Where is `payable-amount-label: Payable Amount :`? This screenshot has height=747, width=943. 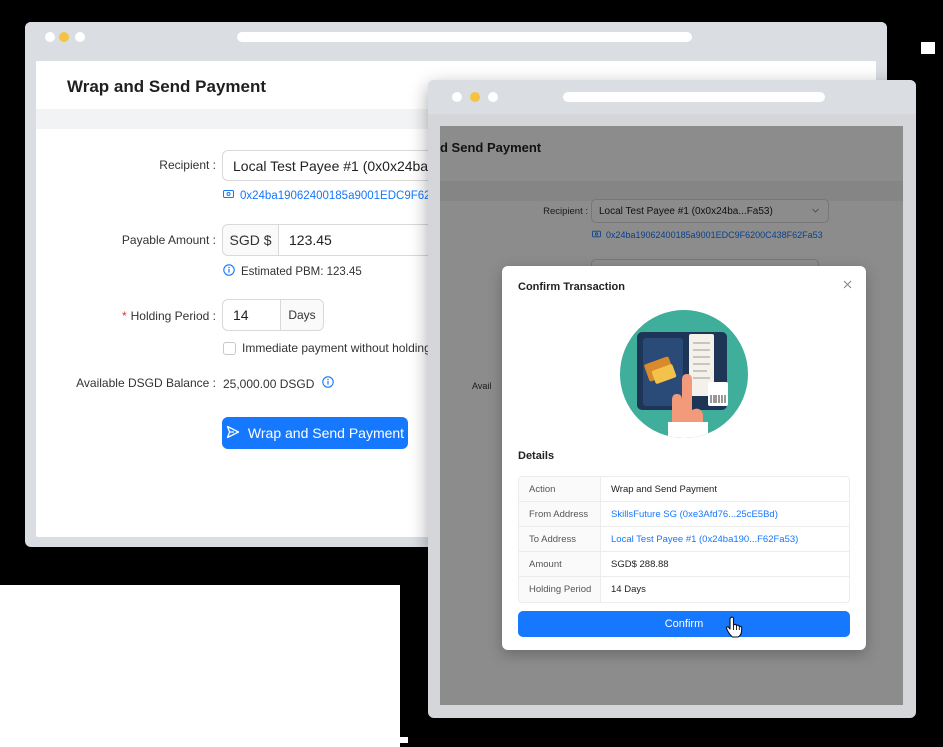 payable-amount-label: Payable Amount : is located at coordinates (168, 240).